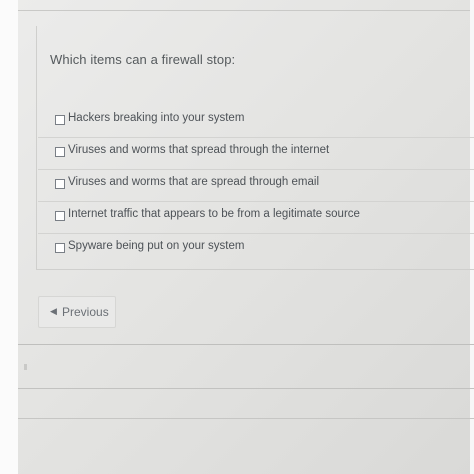  Describe the element at coordinates (25, 367) in the screenshot. I see `page-marker` at that location.